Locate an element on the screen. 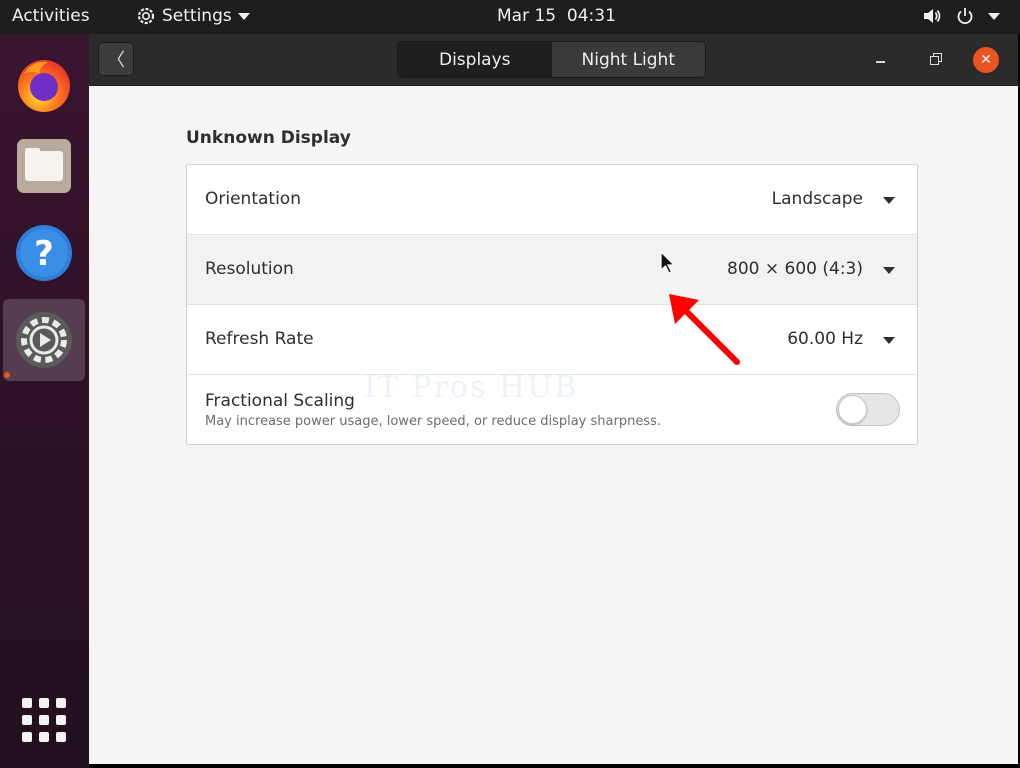 This screenshot has width=1020, height=768. orientation-label: Orientation is located at coordinates (253, 199).